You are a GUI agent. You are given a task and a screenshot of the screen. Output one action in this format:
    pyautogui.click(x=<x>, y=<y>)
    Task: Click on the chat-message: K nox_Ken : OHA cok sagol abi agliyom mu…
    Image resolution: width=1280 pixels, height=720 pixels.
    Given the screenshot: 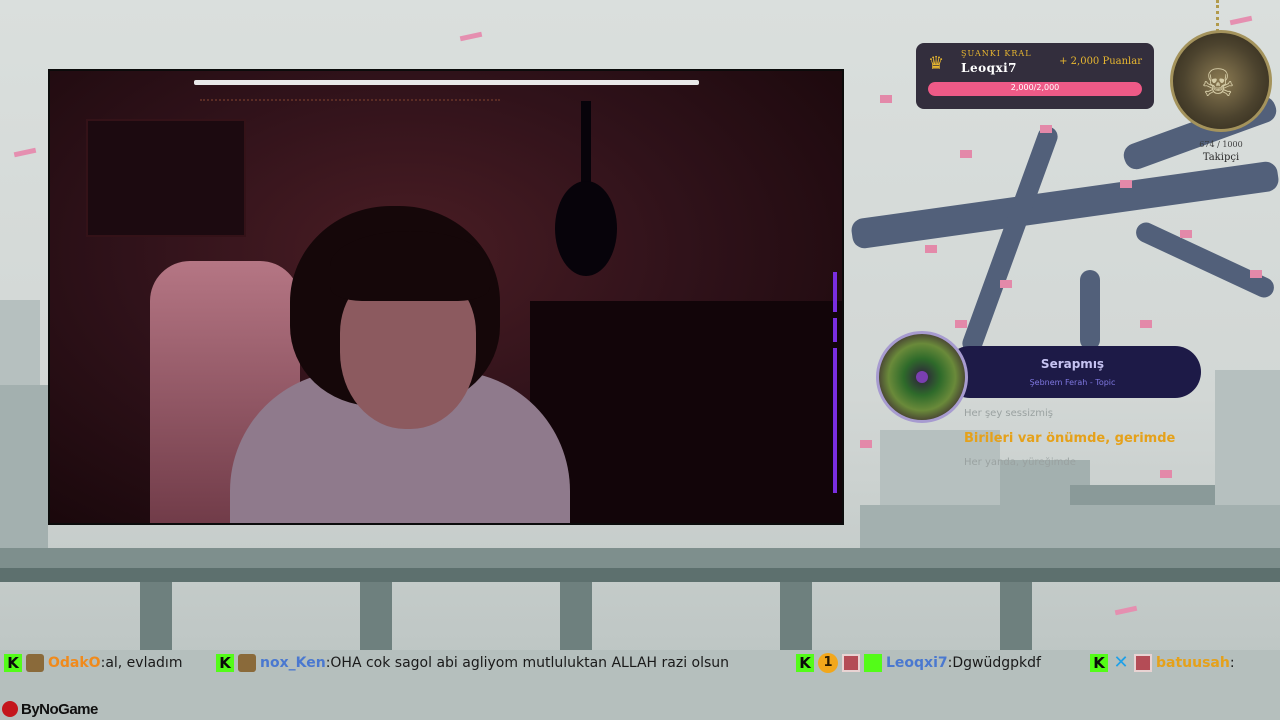 What is the action you would take?
    pyautogui.click(x=472, y=663)
    